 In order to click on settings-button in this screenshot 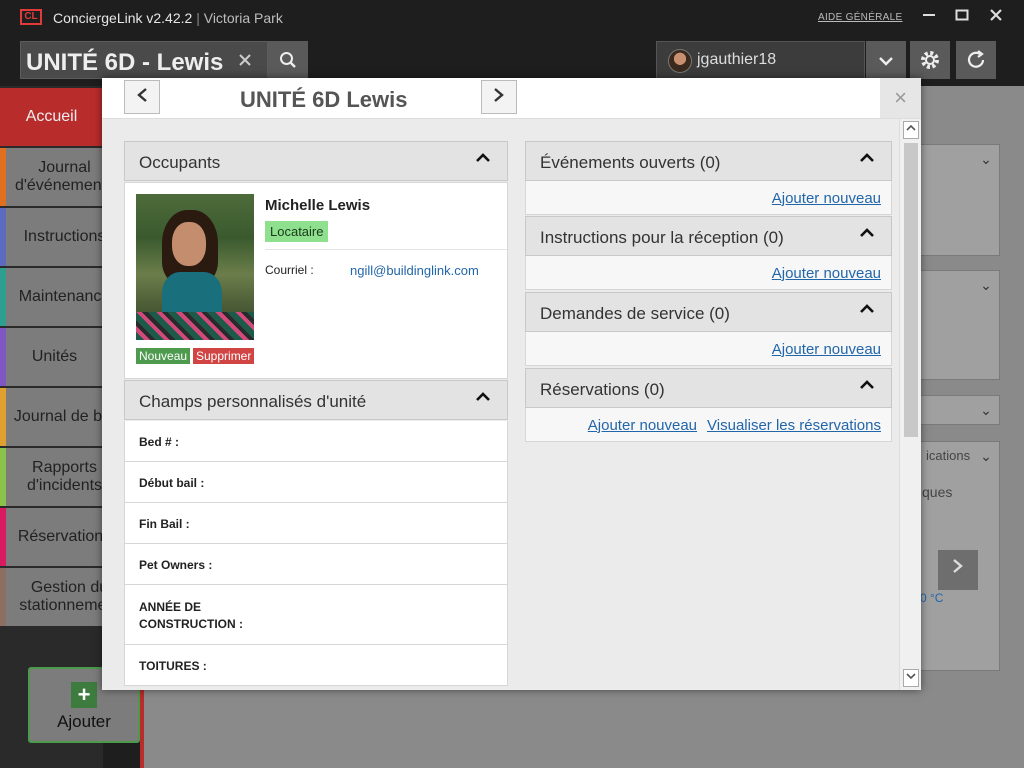, I will do `click(930, 60)`.